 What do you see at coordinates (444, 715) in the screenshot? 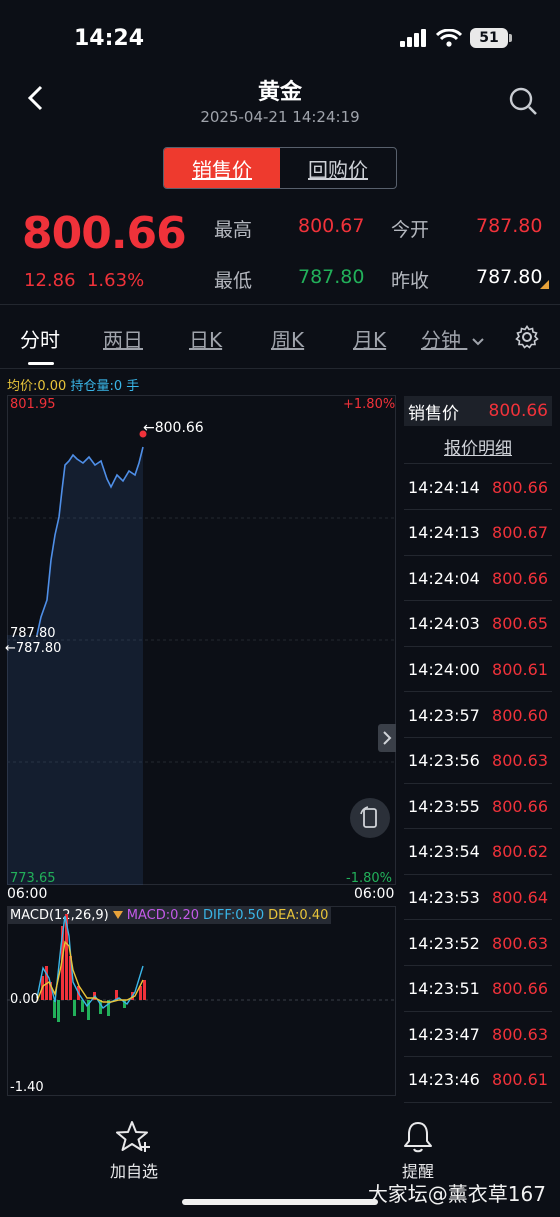
I see `quote-time: 14:23:57` at bounding box center [444, 715].